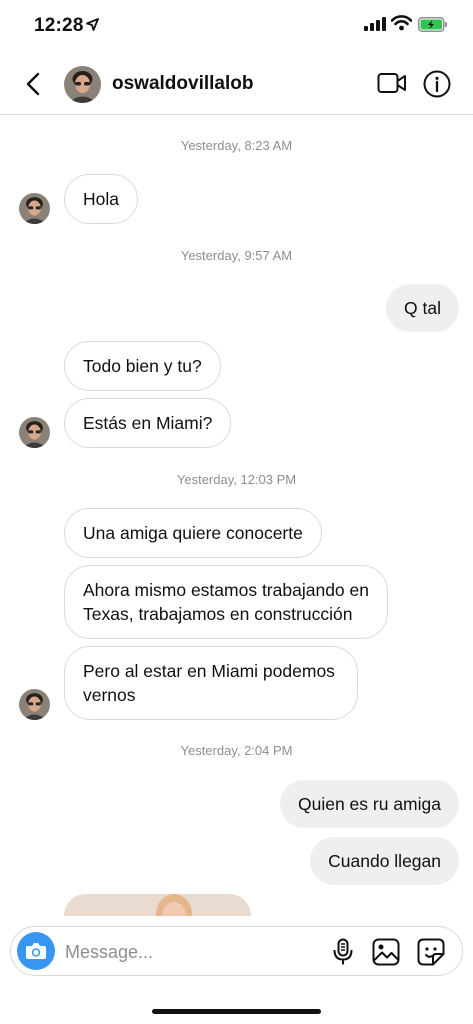 This screenshot has width=473, height=1024. What do you see at coordinates (209, 671) in the screenshot?
I see `message-line: Pero al estar en Miami podemos` at bounding box center [209, 671].